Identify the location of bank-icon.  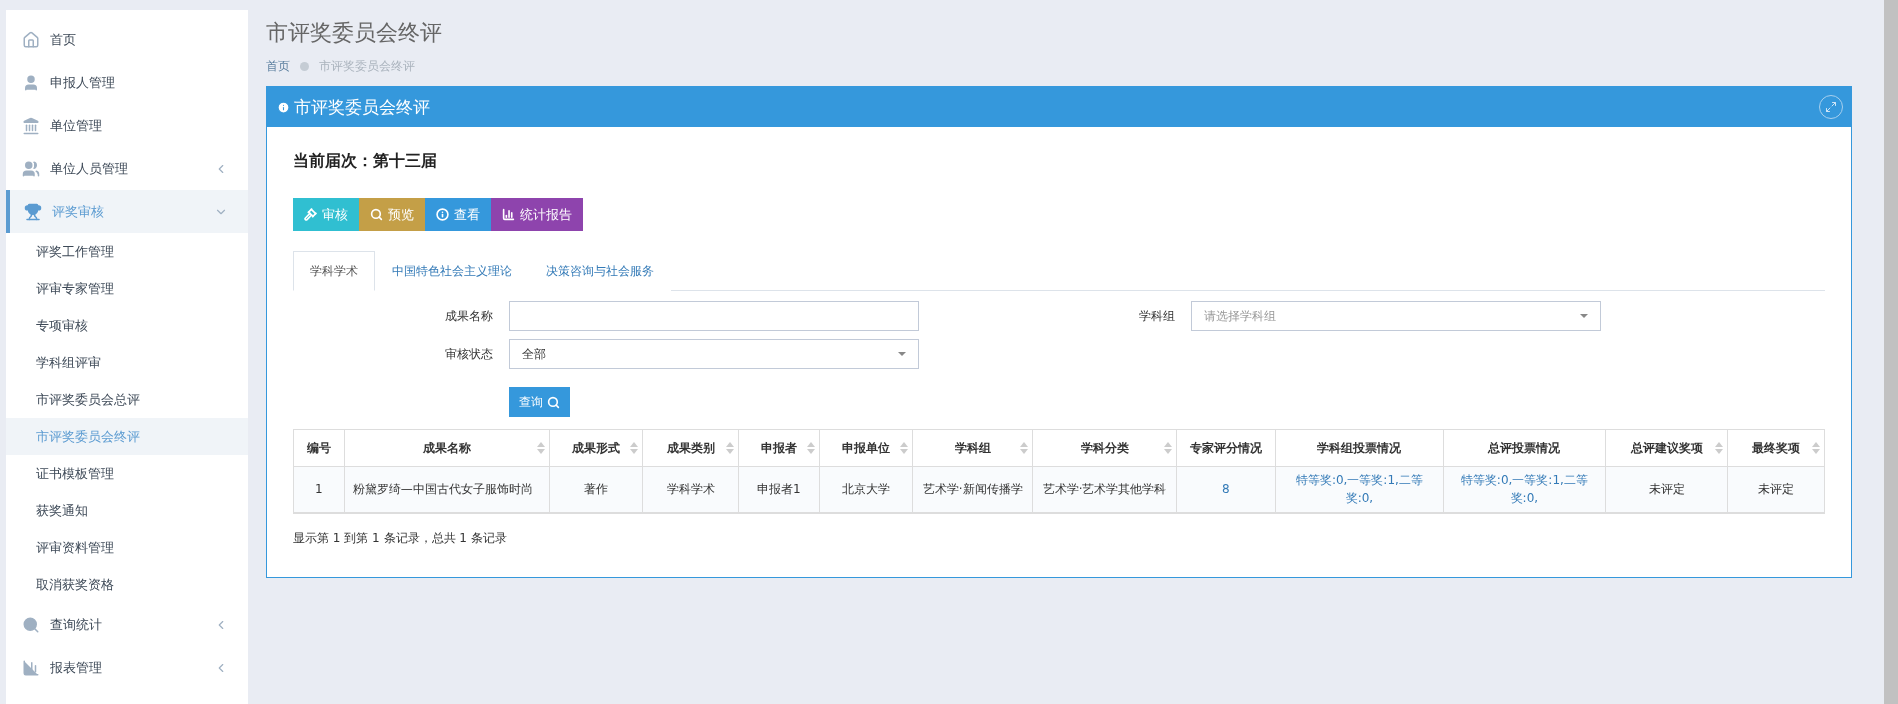
(31, 125).